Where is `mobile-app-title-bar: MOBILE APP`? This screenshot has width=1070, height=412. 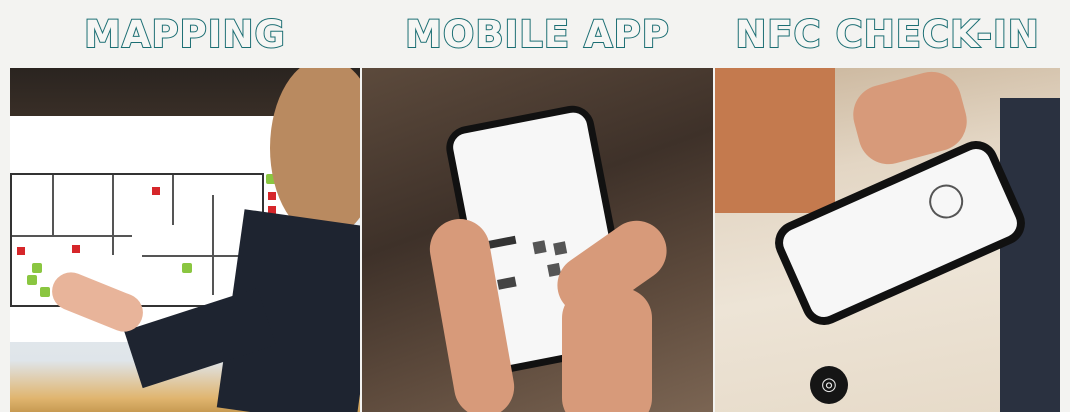
mobile-app-title-bar: MOBILE APP is located at coordinates (537, 34).